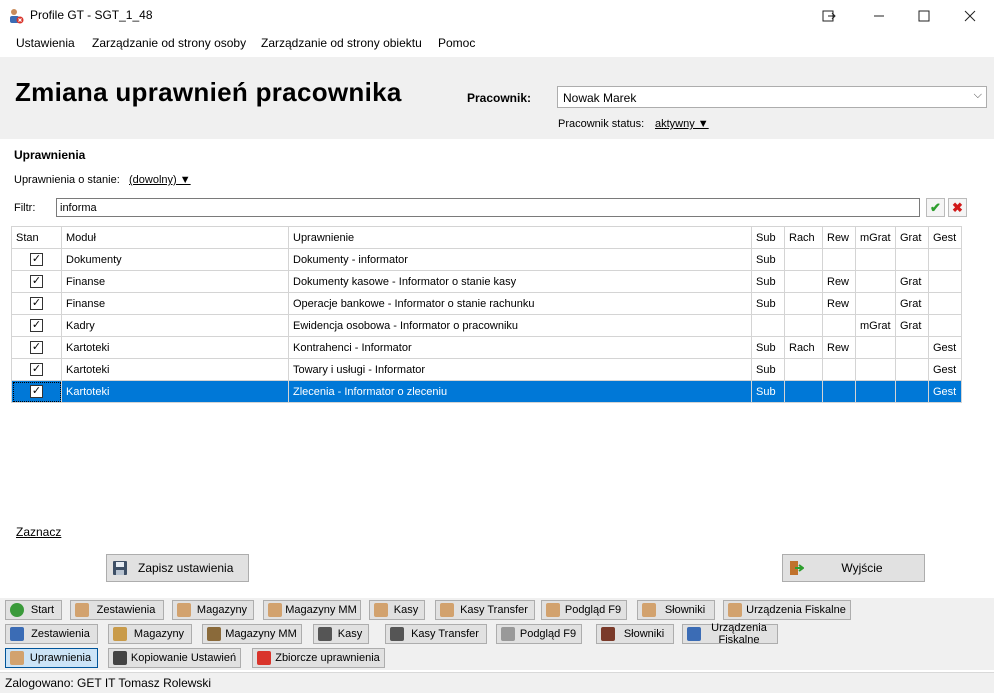  Describe the element at coordinates (970, 15) in the screenshot. I see `close-button` at that location.